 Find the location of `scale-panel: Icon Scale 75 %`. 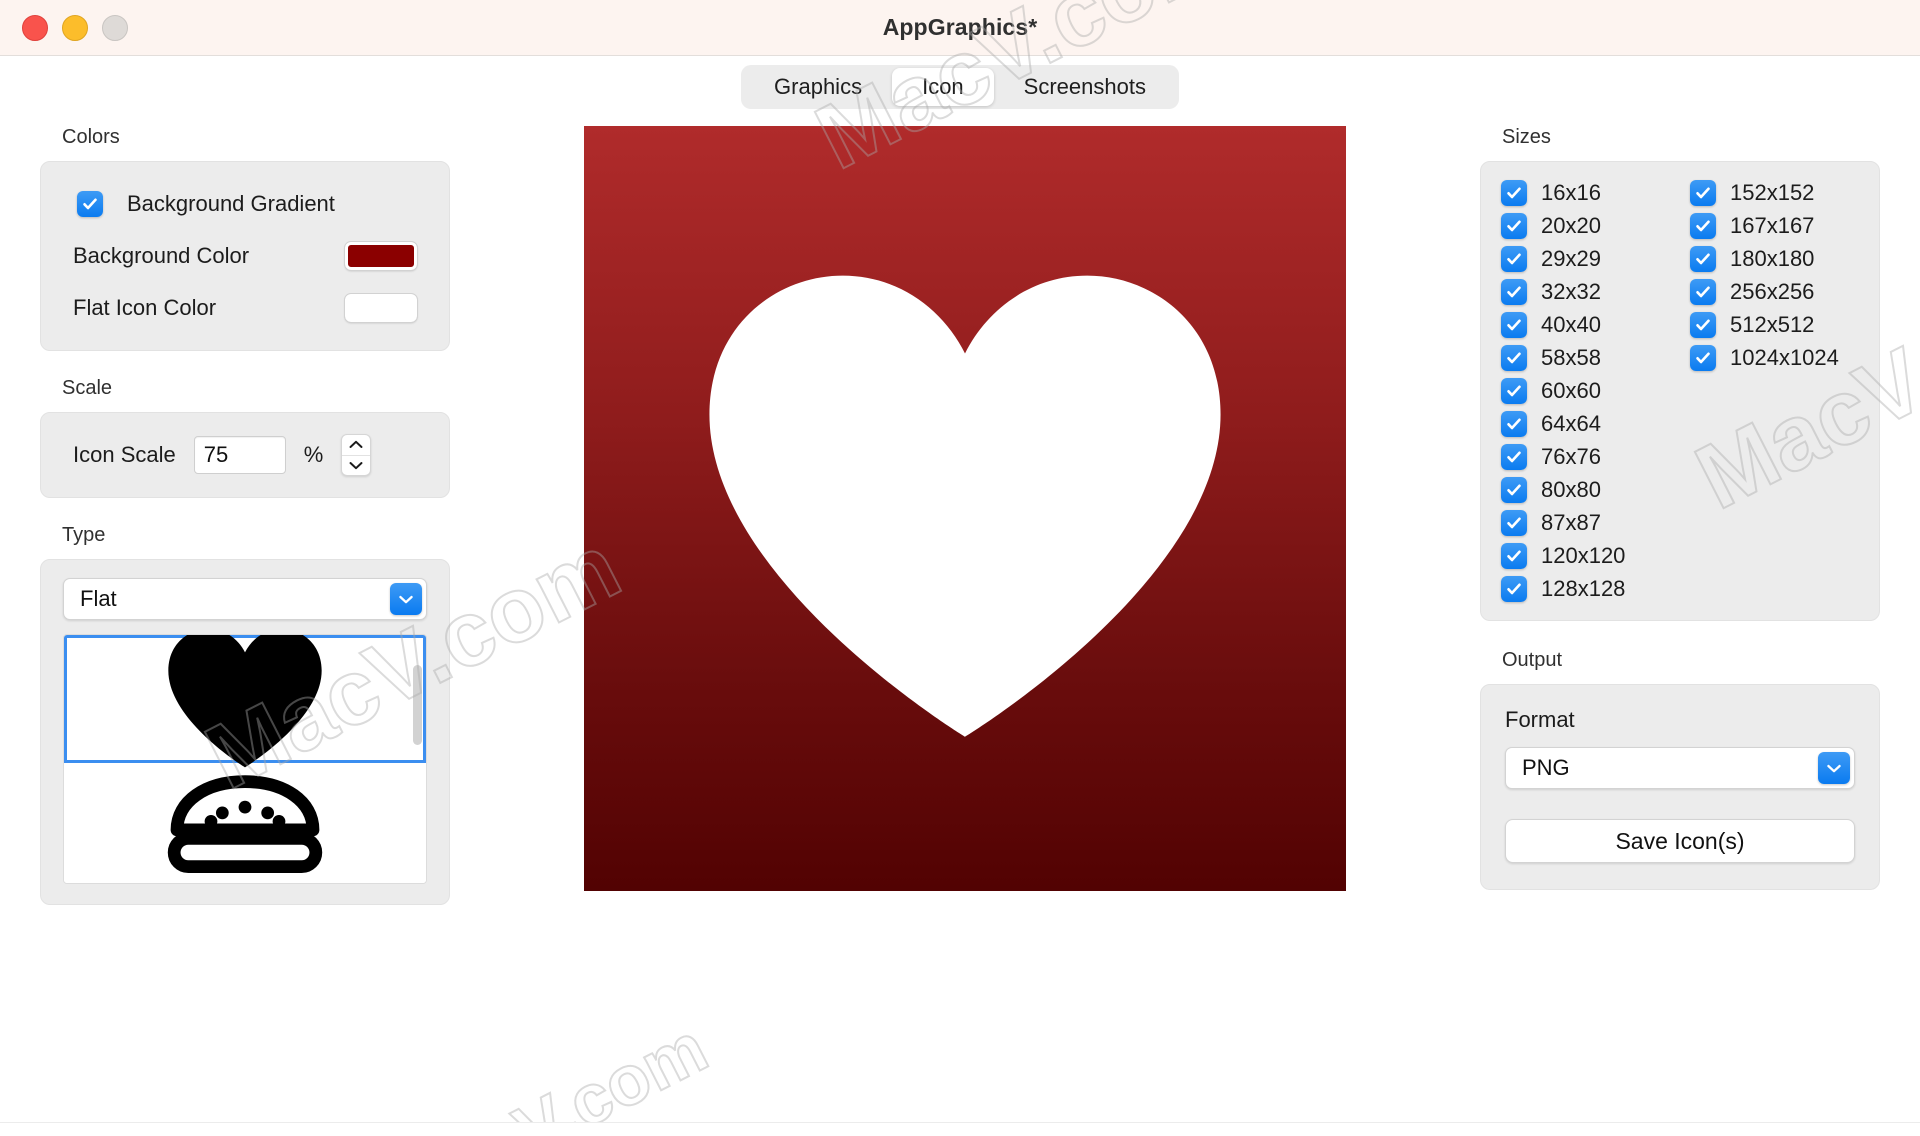

scale-panel: Icon Scale 75 % is located at coordinates (245, 455).